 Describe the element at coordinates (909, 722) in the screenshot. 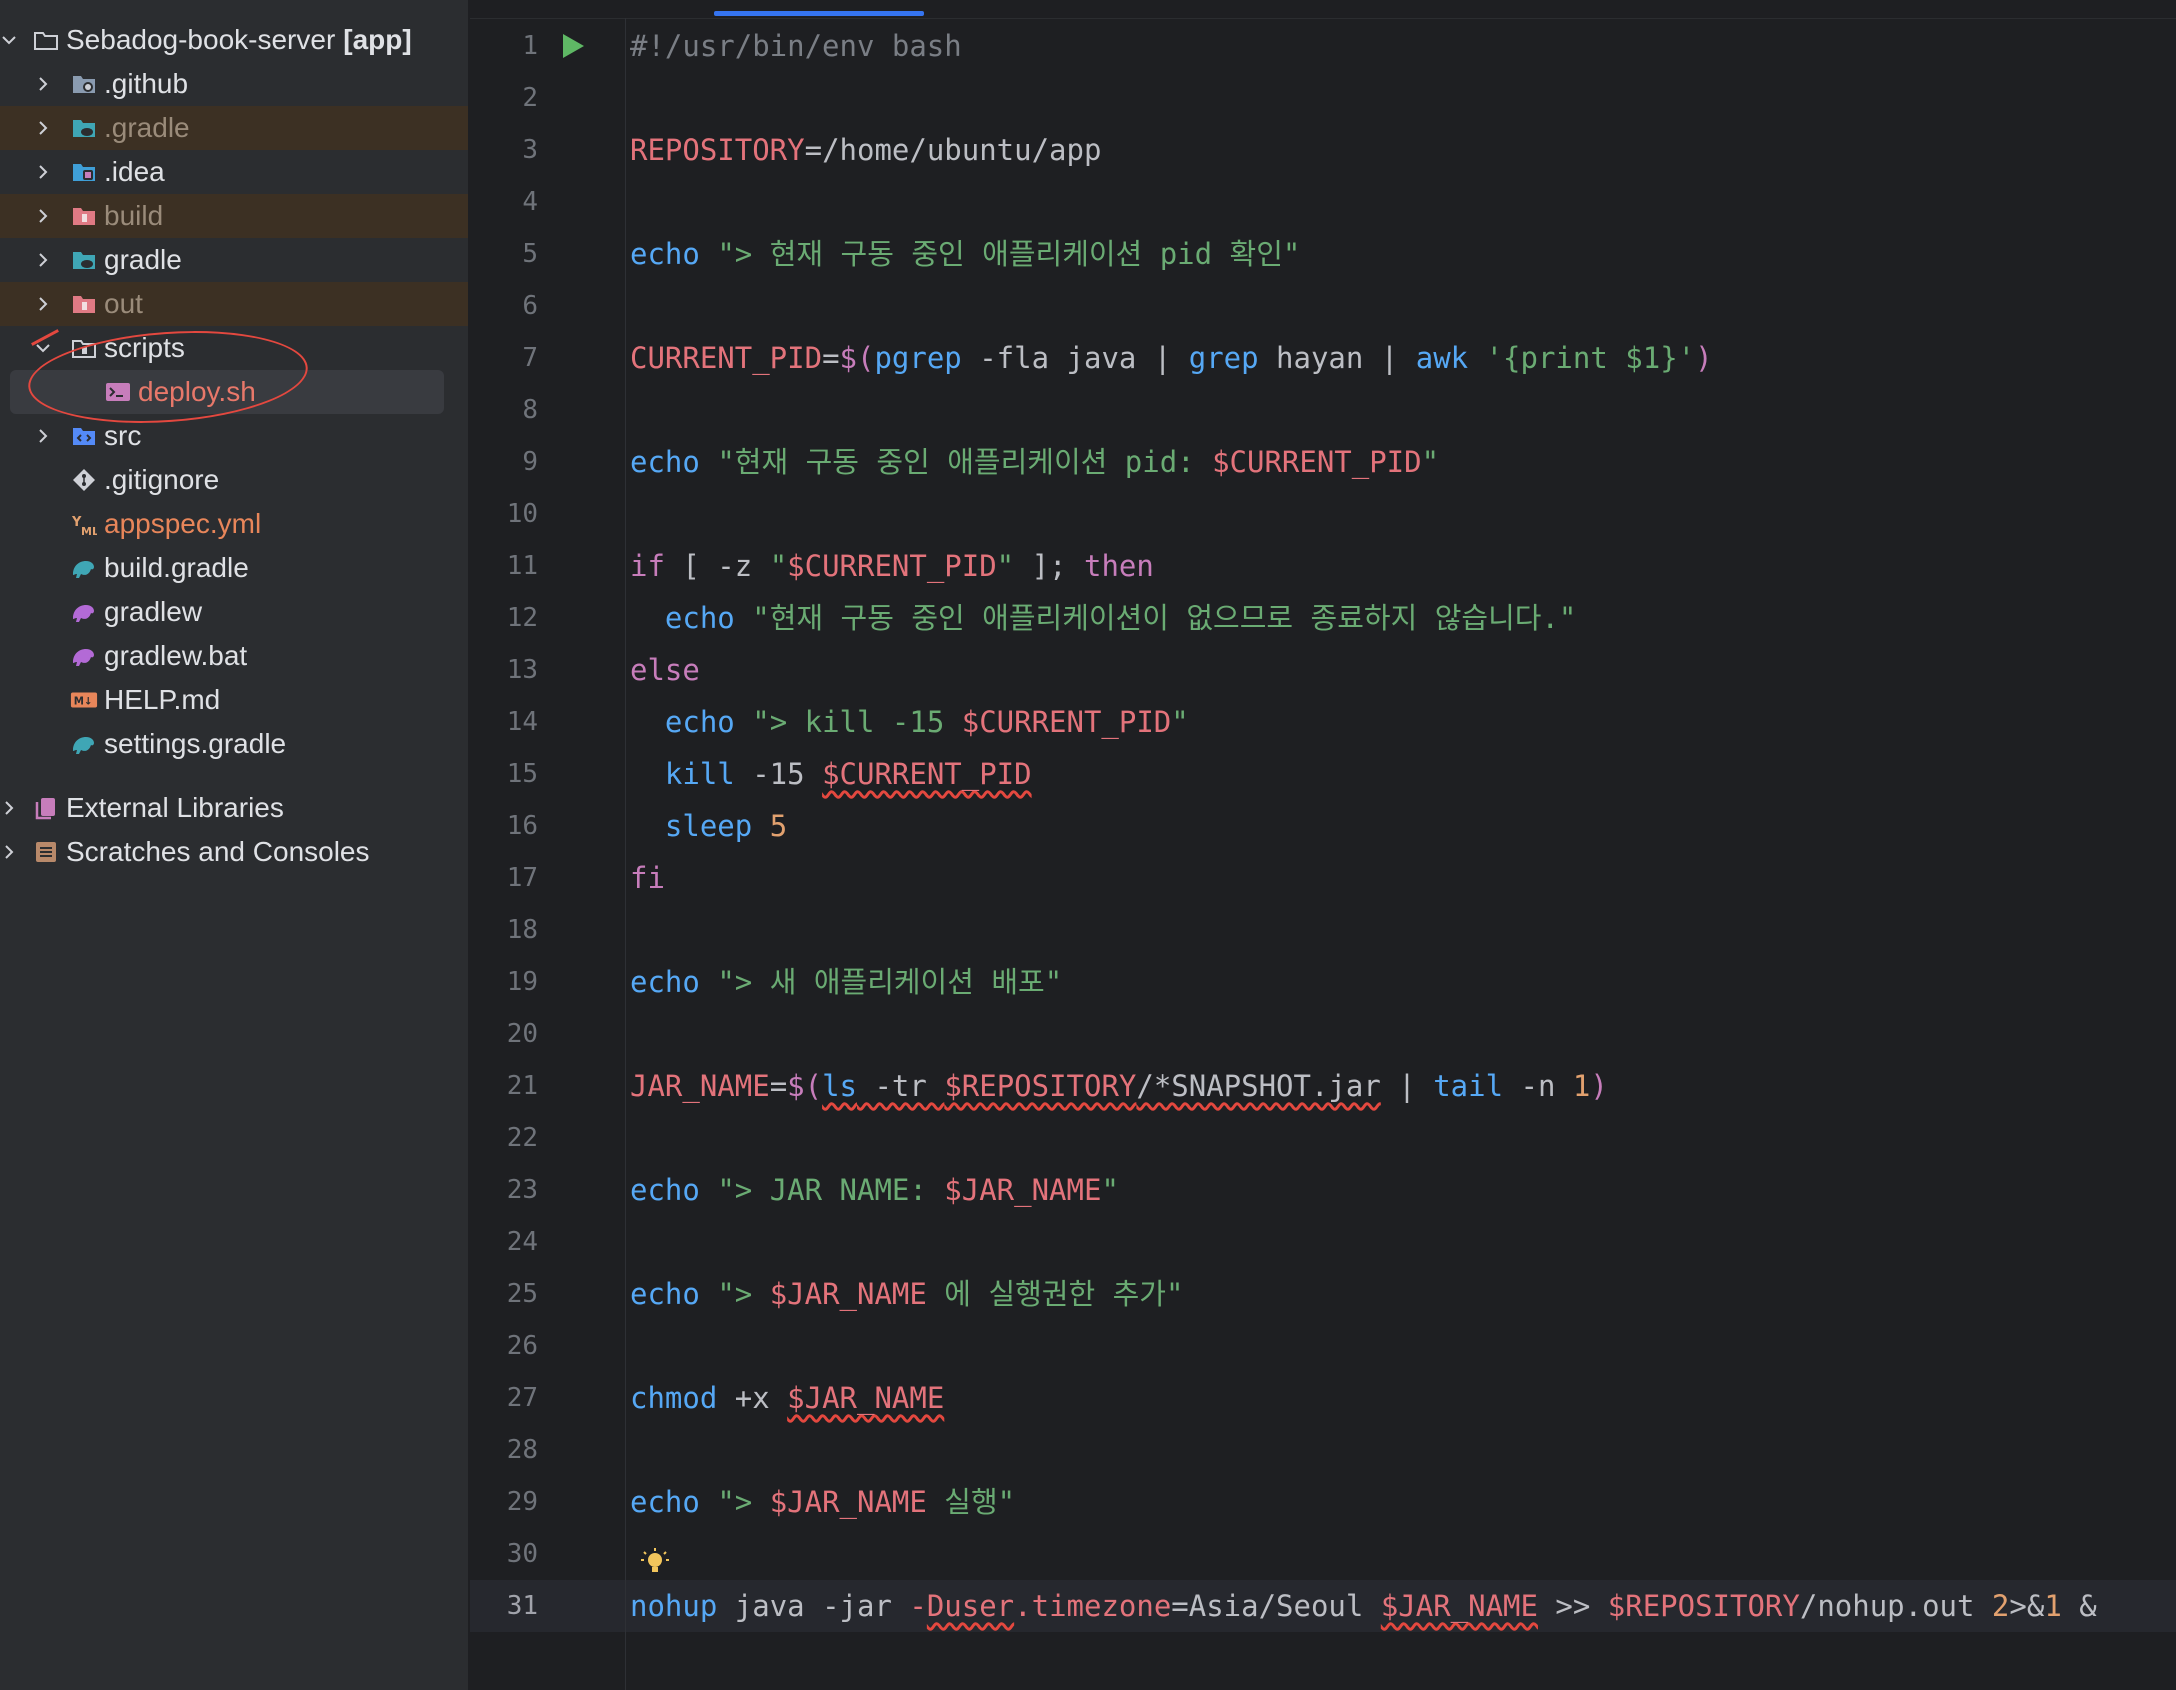

I see `code-line: echo "> kill -15 $CURRENT_PID"` at that location.